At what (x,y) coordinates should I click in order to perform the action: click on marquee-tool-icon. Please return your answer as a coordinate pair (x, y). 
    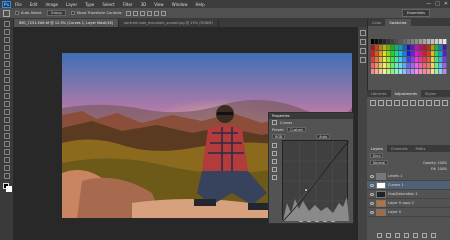
    Looking at the image, I should click on (7, 32).